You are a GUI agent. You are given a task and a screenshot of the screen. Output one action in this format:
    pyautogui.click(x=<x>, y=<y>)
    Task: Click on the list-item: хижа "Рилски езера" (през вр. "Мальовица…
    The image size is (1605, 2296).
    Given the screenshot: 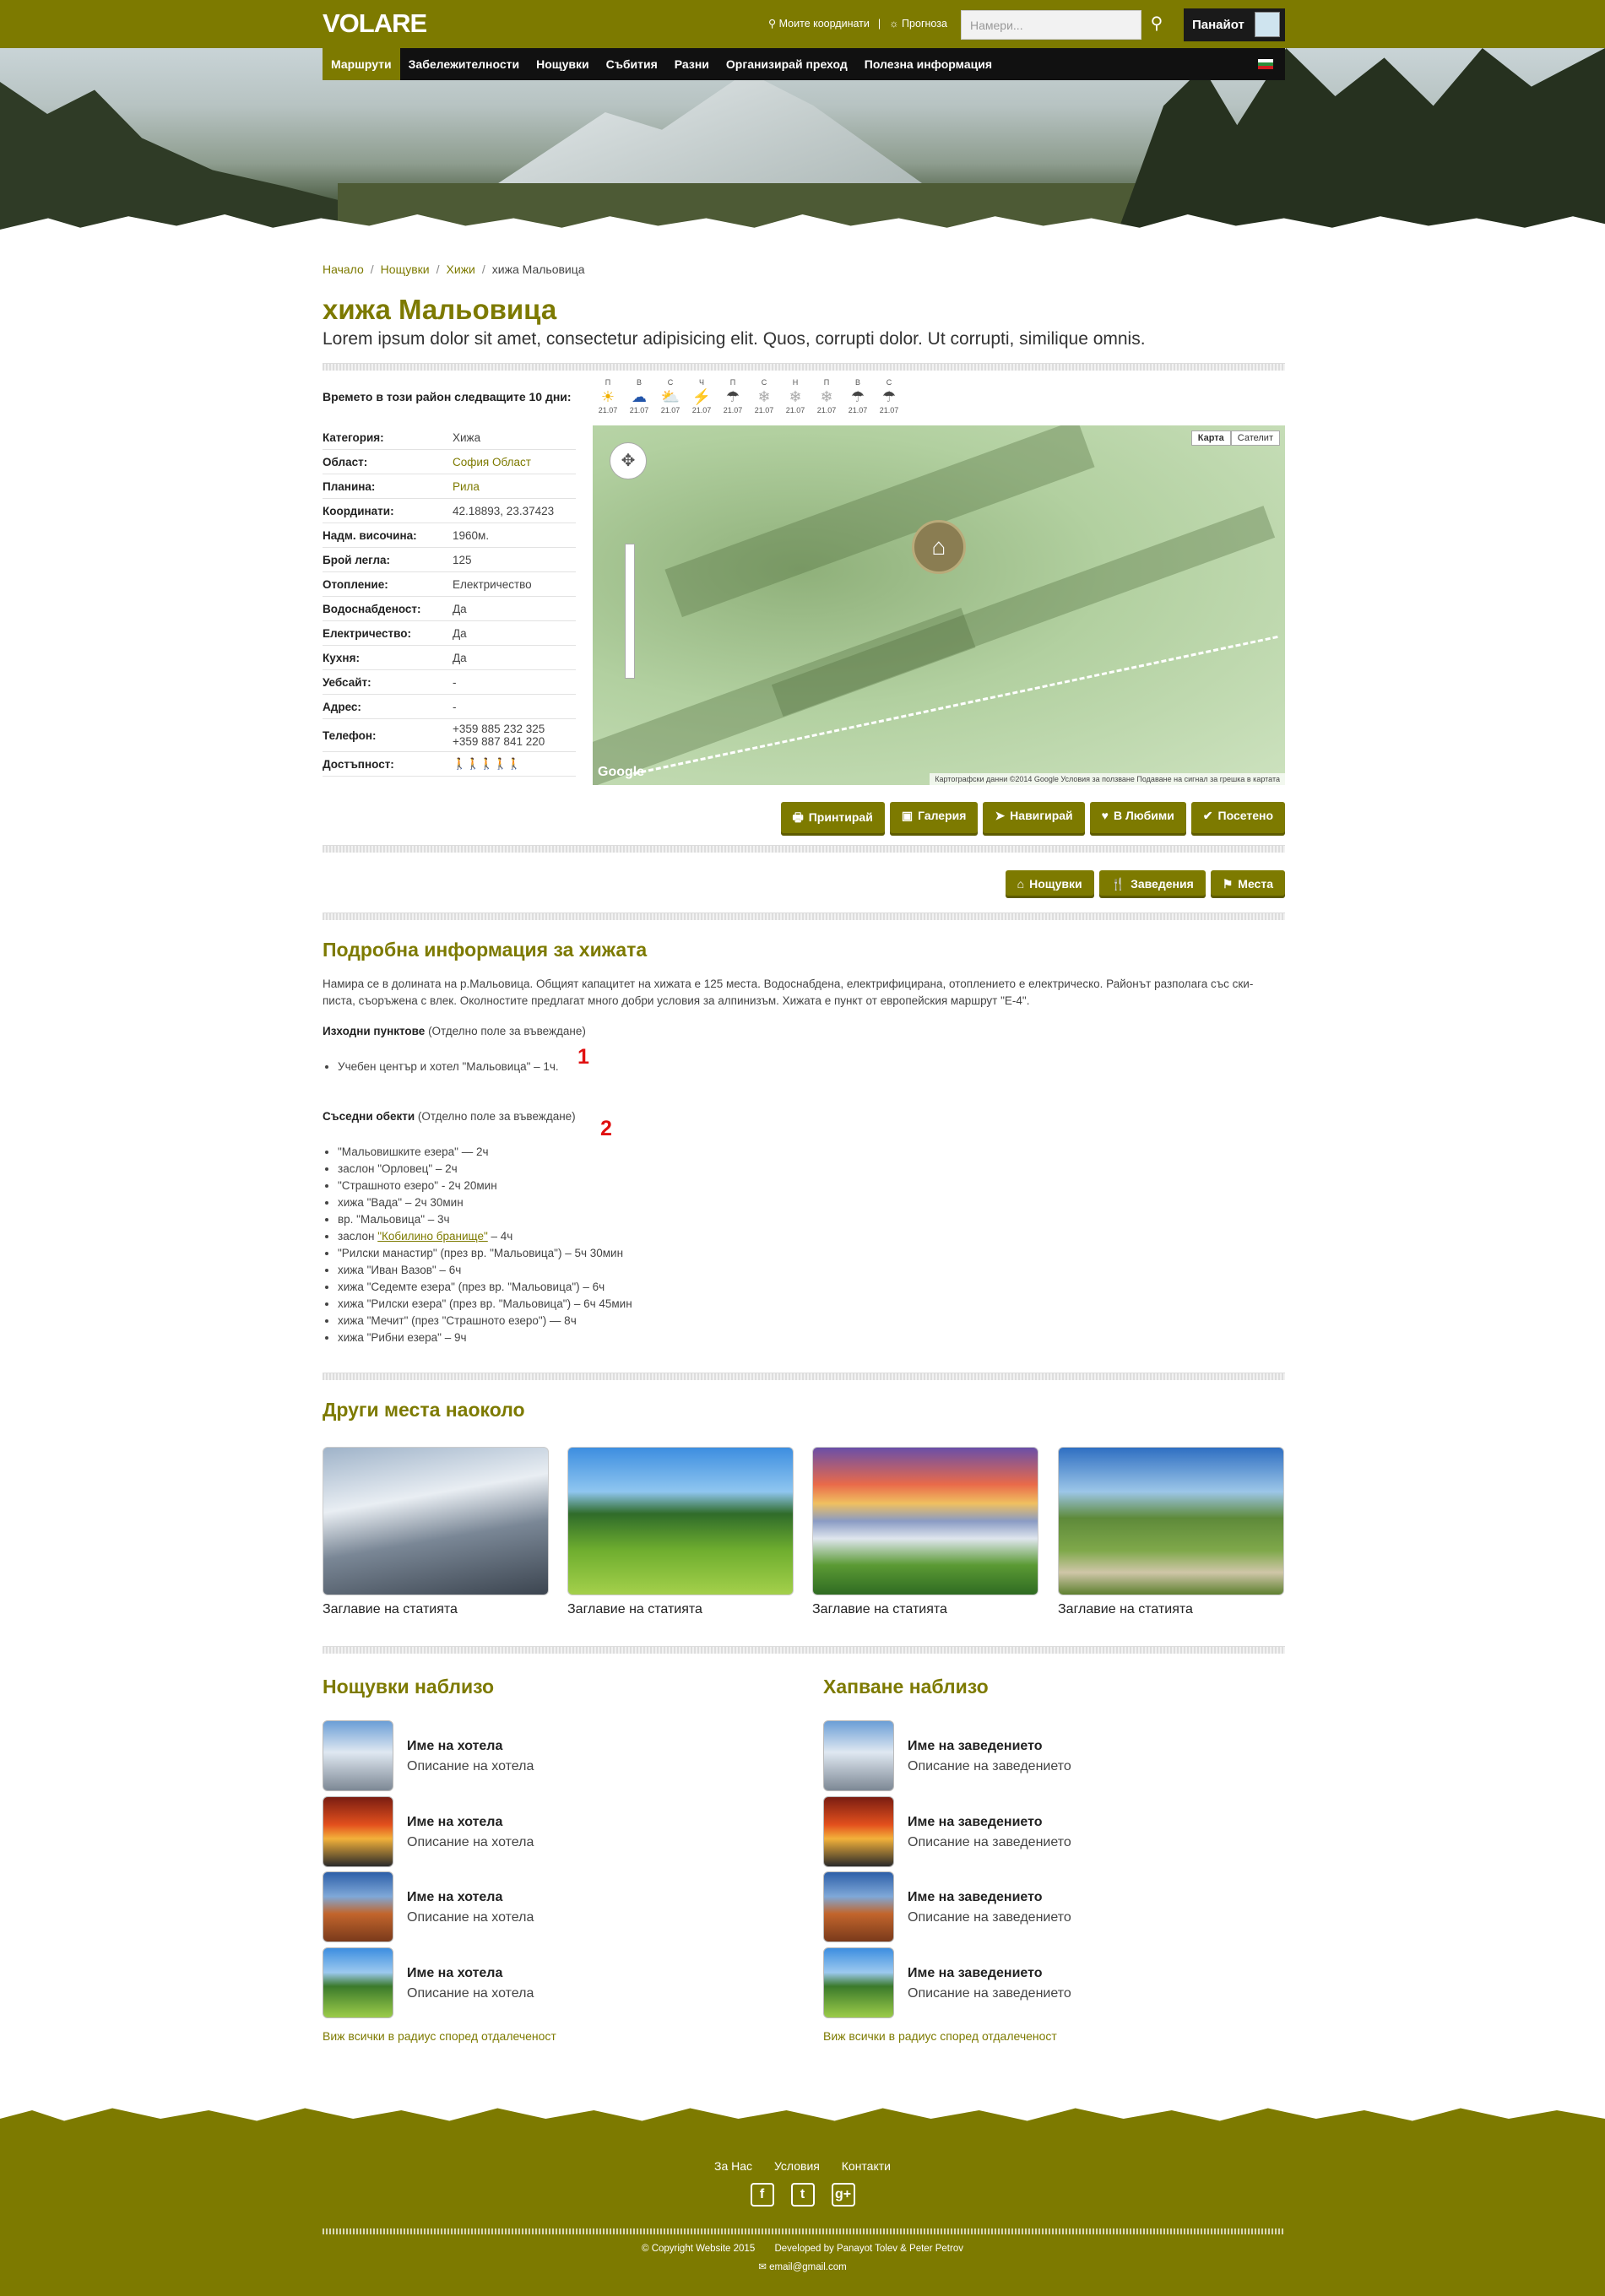 What is the action you would take?
    pyautogui.click(x=485, y=1304)
    